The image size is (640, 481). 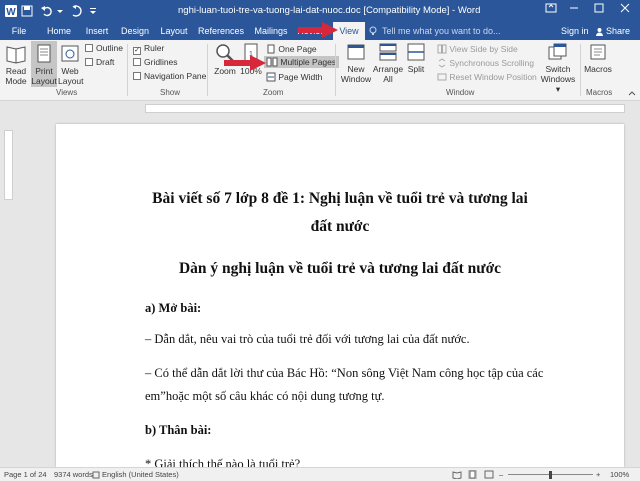 I want to click on reset-position-icon, so click(x=442, y=77).